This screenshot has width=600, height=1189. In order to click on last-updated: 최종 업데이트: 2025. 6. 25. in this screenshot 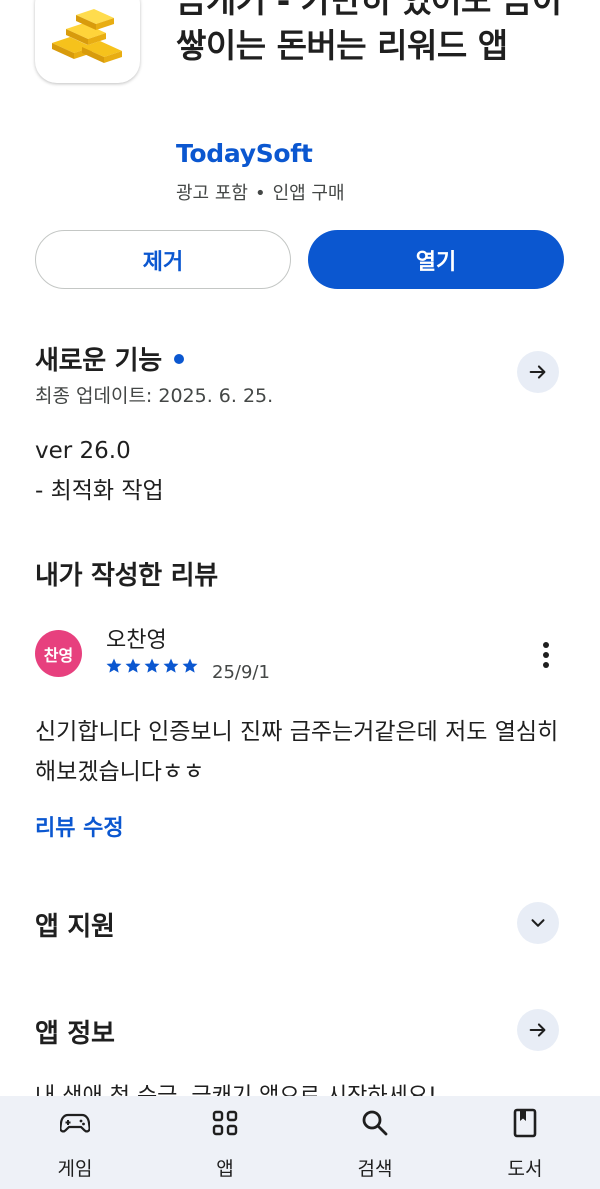, I will do `click(154, 396)`.